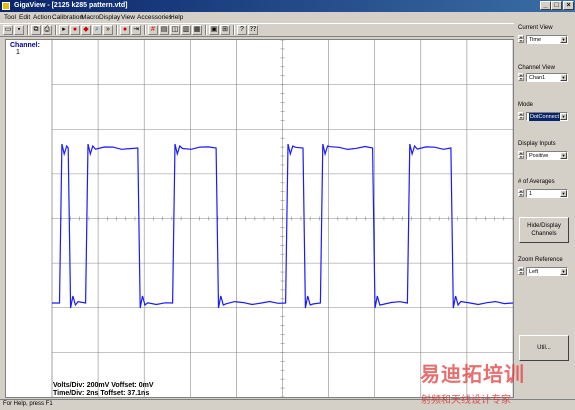 This screenshot has width=575, height=410. What do you see at coordinates (543, 116) in the screenshot?
I see `mode-select: ▲ ▼ DotConnect ▼` at bounding box center [543, 116].